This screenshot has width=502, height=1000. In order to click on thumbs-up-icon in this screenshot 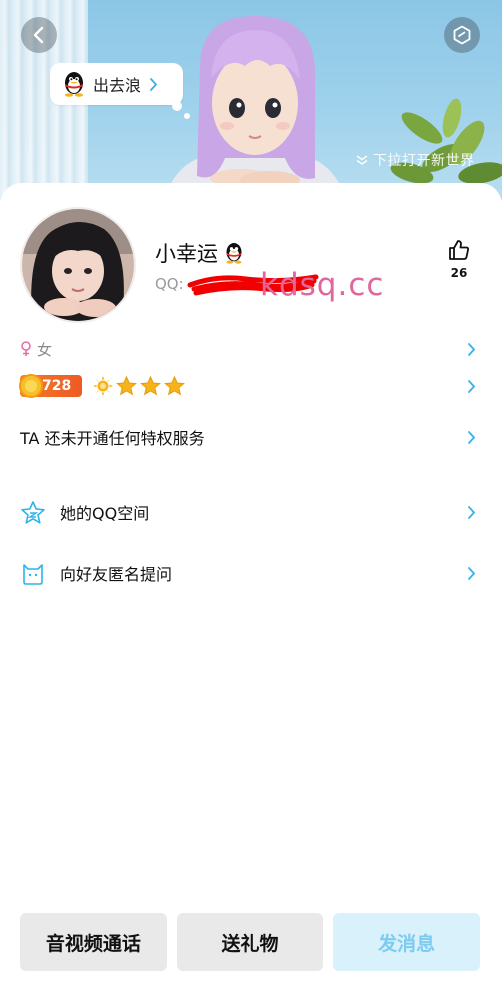, I will do `click(459, 250)`.